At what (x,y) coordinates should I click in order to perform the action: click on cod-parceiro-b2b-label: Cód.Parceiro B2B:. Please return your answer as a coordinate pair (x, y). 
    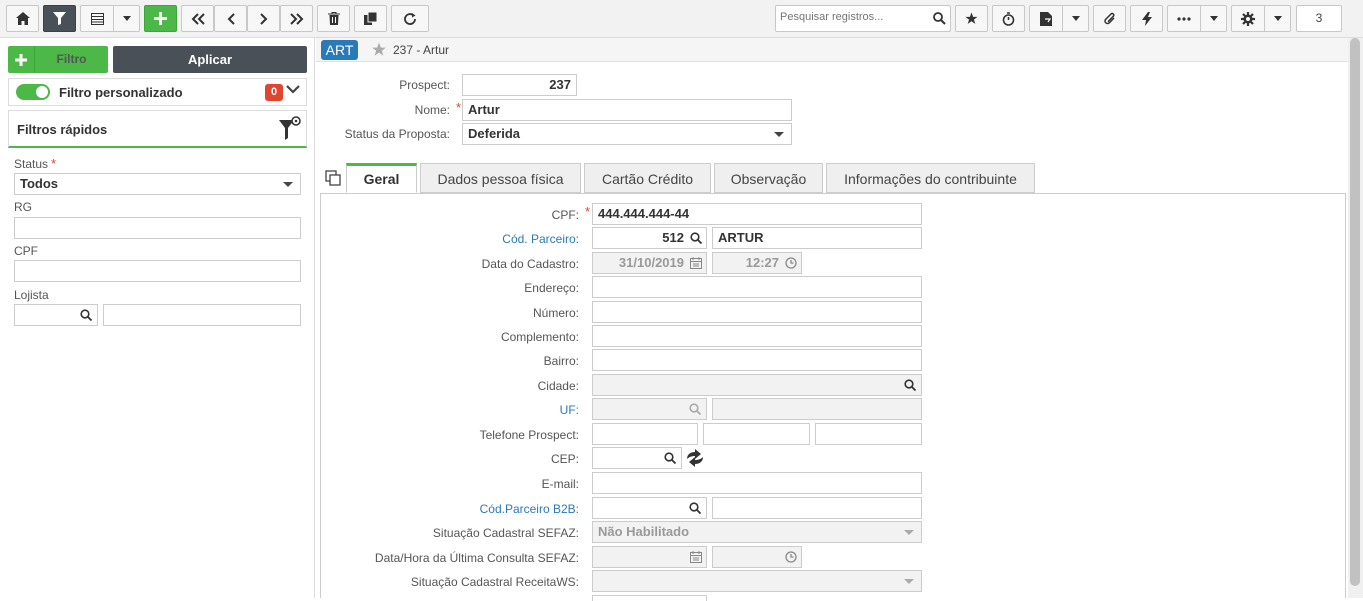
    Looking at the image, I should click on (497, 509).